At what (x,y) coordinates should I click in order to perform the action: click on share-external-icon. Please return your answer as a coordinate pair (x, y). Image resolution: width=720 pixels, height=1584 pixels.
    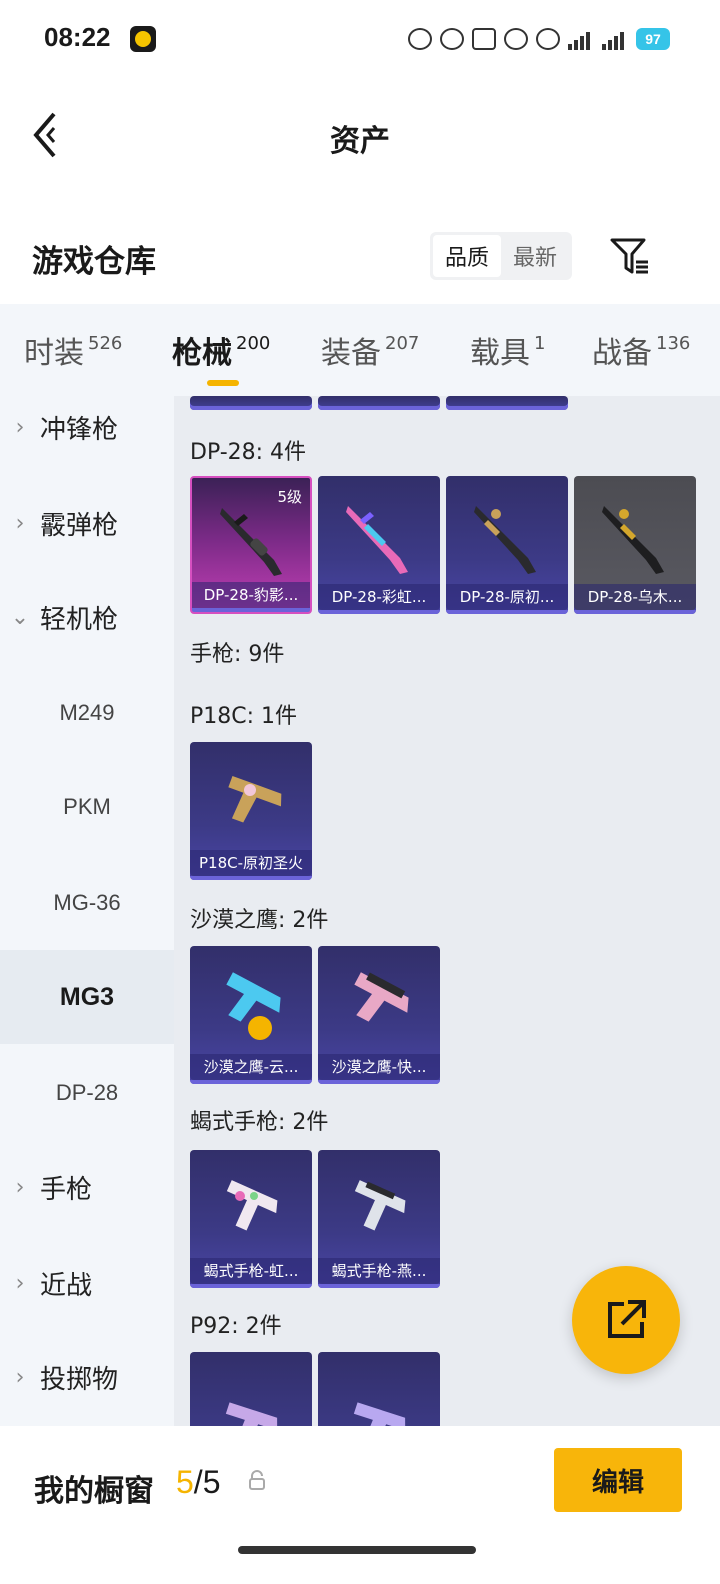
    Looking at the image, I should click on (627, 1319).